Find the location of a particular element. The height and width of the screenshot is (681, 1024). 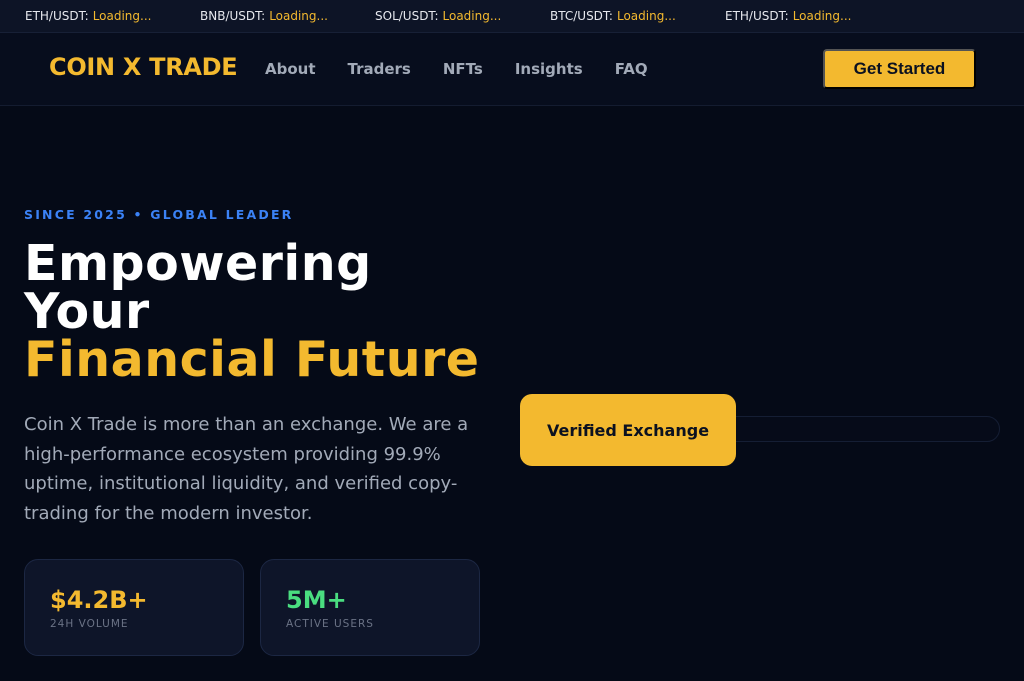

hero-headline: Empowering Your Financial Future is located at coordinates (252, 311).